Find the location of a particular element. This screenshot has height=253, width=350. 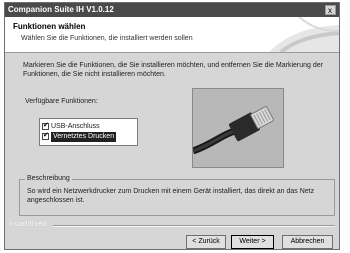

swoosh-graphic-icon is located at coordinates (304, 34).